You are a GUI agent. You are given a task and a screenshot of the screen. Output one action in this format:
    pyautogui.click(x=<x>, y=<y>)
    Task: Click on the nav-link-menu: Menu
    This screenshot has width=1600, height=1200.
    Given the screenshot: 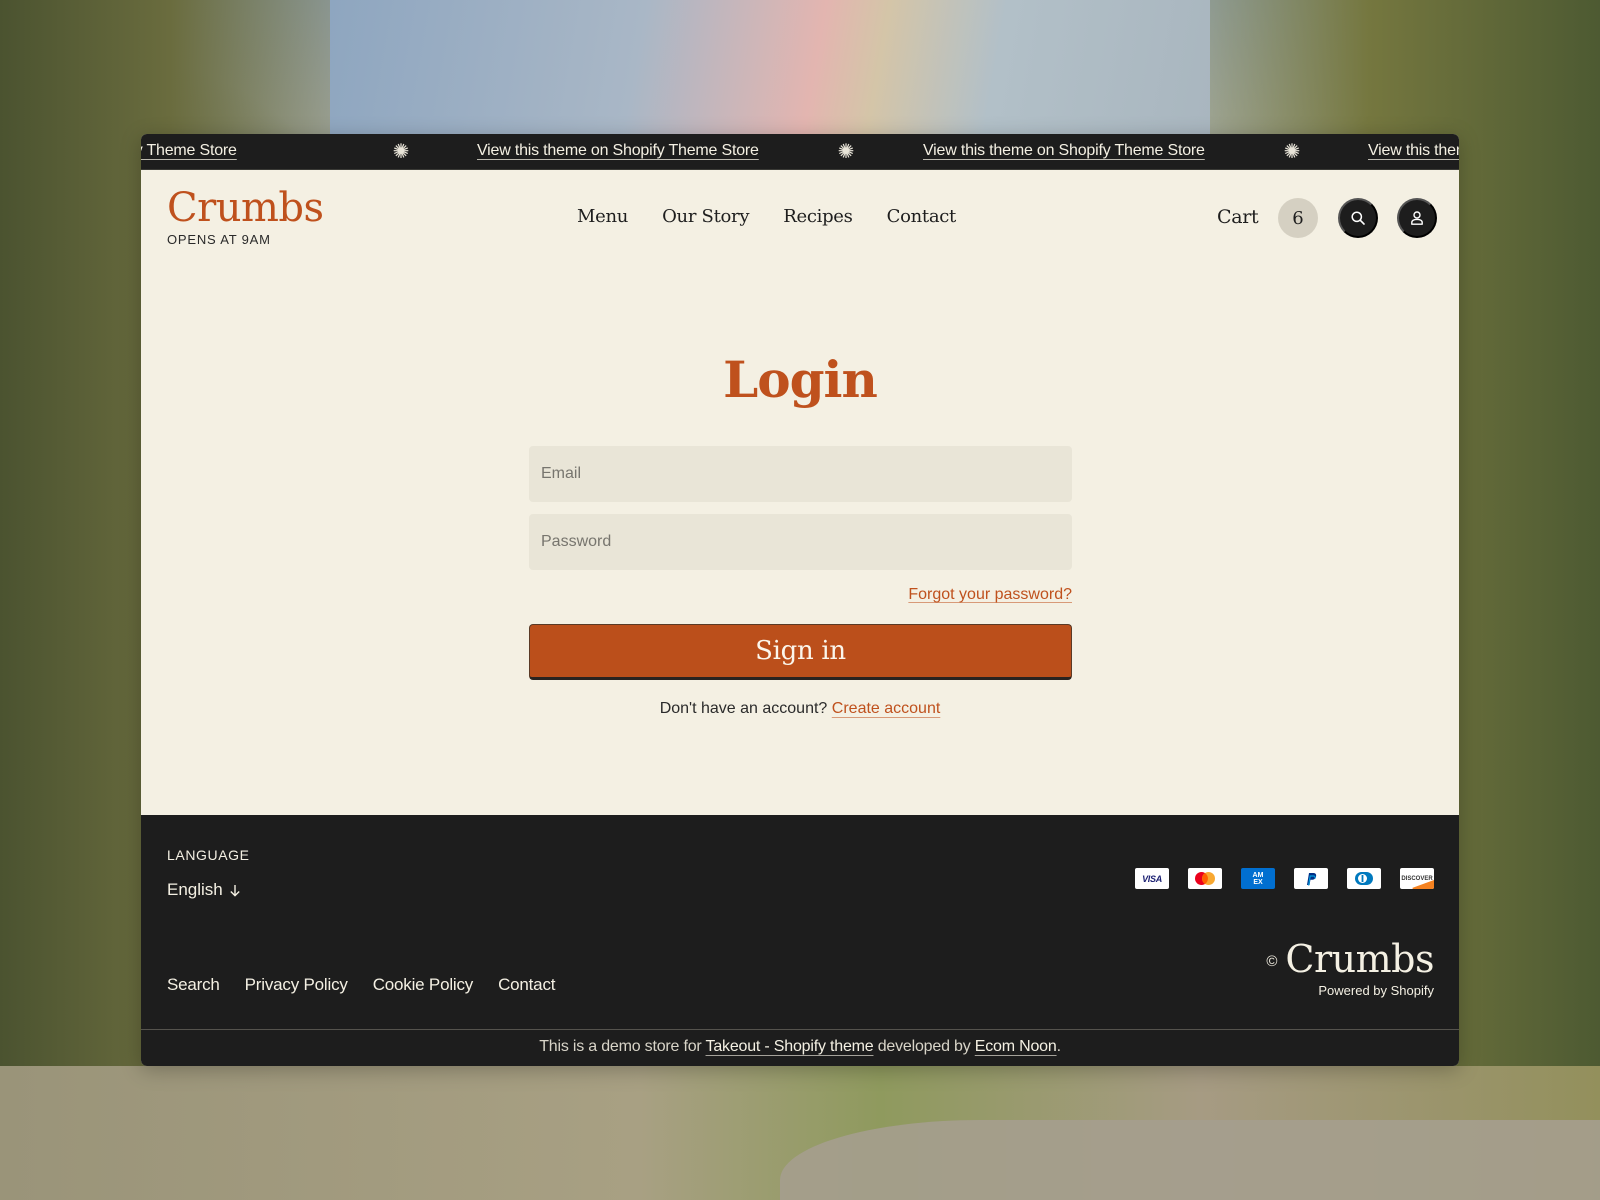 What is the action you would take?
    pyautogui.click(x=602, y=216)
    